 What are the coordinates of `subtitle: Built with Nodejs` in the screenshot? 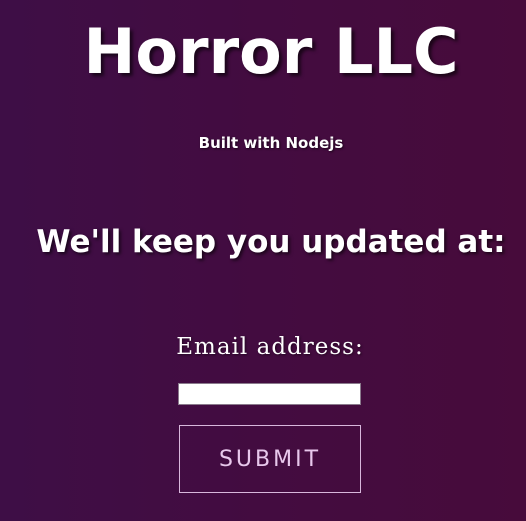 It's located at (271, 143).